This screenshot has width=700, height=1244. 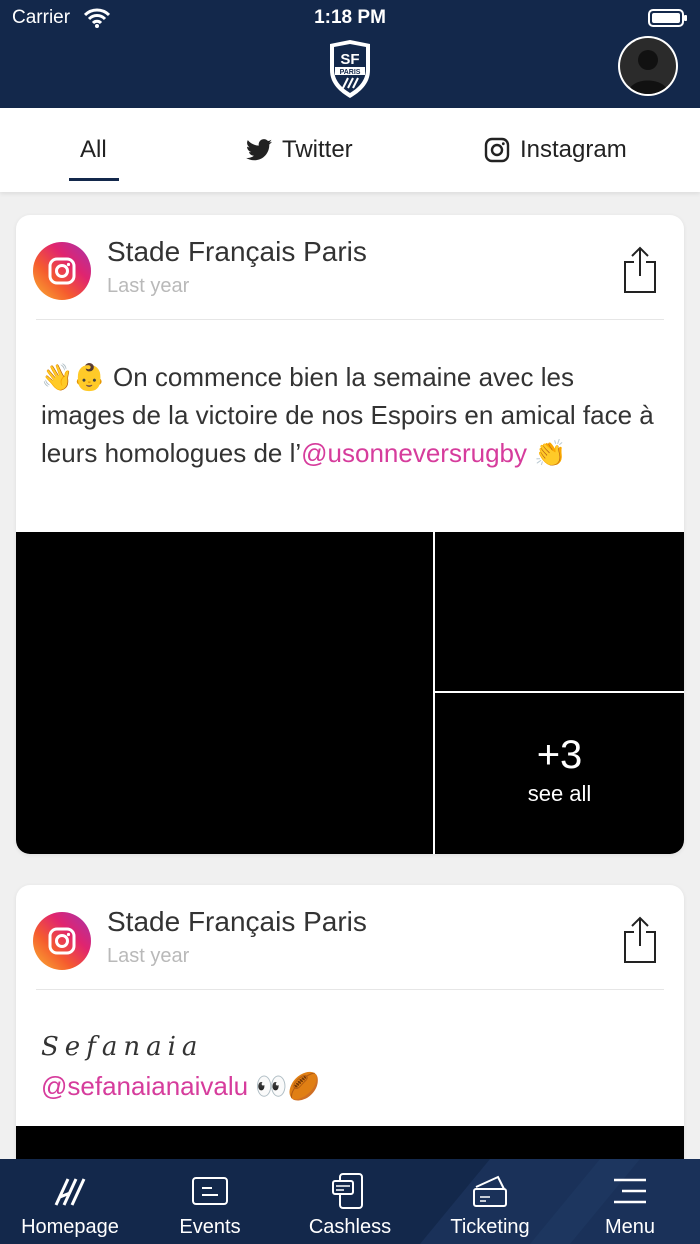 What do you see at coordinates (414, 453) in the screenshot?
I see `post-mention: @usonneversrugby` at bounding box center [414, 453].